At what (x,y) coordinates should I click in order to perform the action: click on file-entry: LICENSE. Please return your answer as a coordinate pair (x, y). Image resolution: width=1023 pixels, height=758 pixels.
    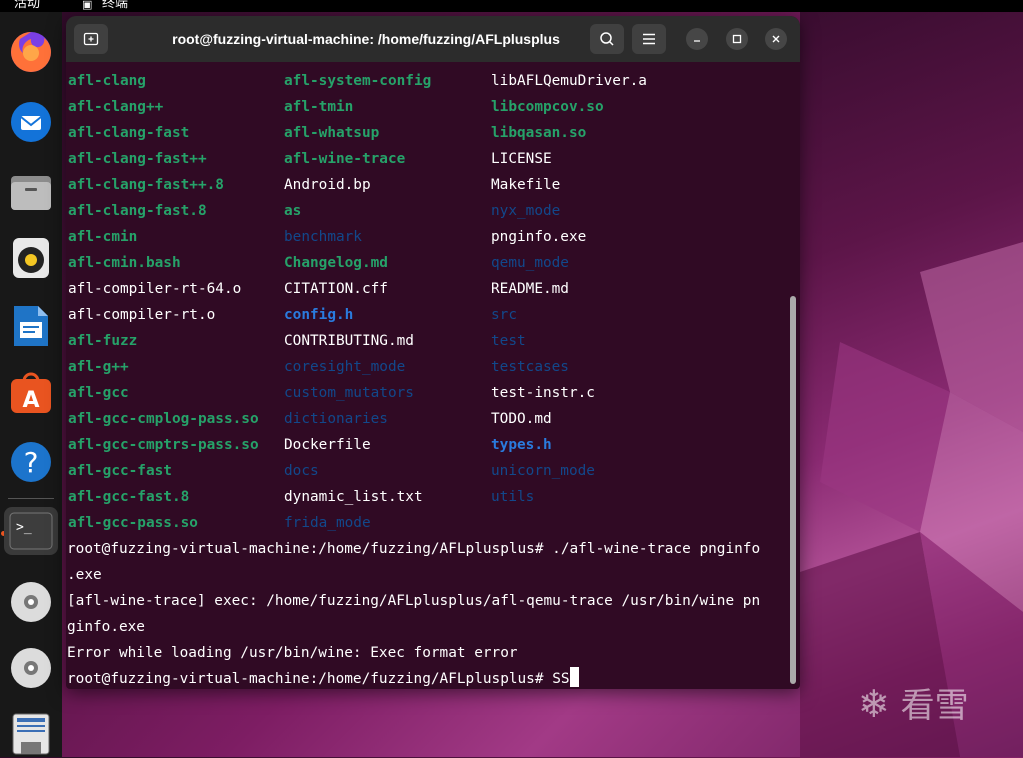
    Looking at the image, I should click on (521, 159).